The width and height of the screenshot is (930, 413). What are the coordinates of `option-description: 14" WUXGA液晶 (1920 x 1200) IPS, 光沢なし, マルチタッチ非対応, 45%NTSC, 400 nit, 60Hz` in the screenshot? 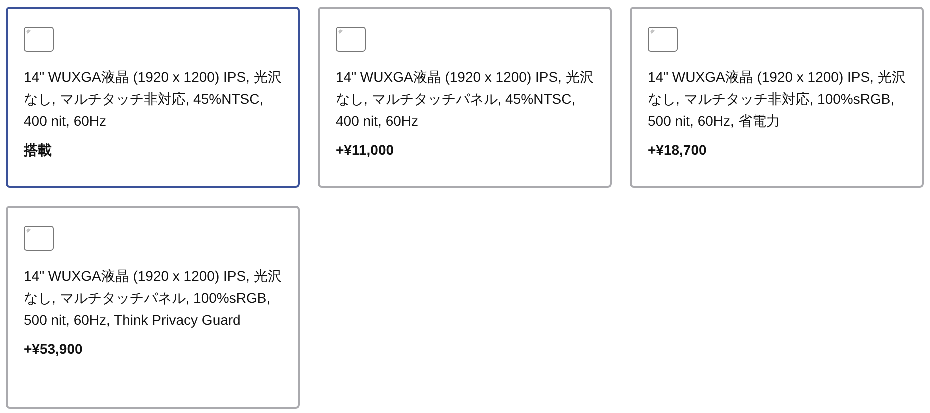 It's located at (153, 99).